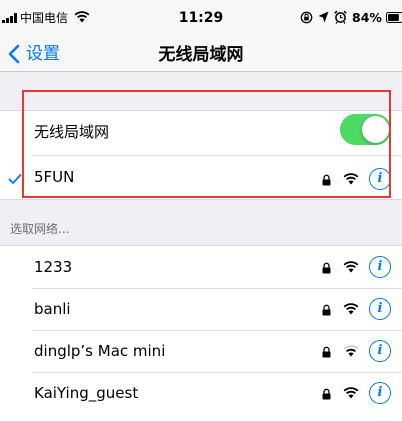  Describe the element at coordinates (15, 179) in the screenshot. I see `checkmark-icon` at that location.